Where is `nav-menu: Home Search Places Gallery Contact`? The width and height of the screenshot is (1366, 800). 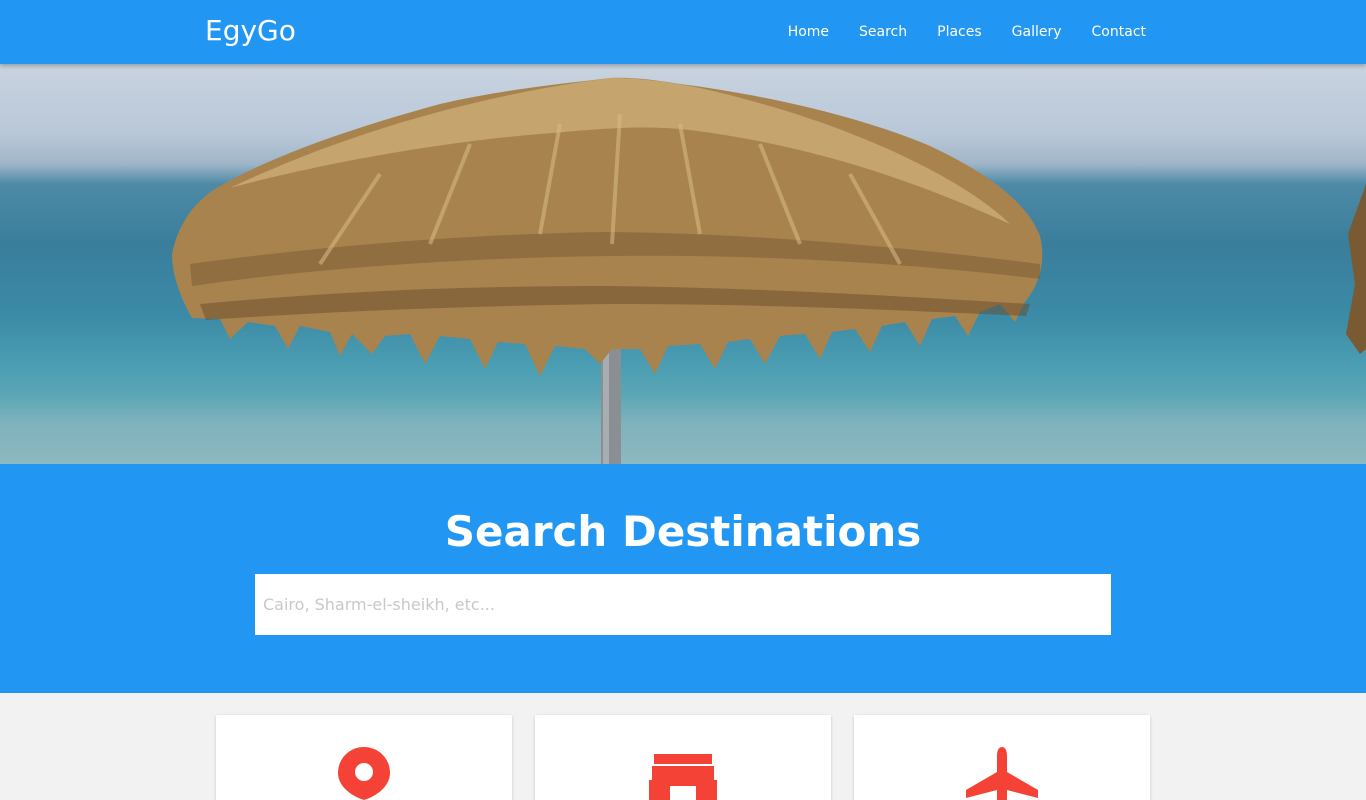
nav-menu: Home Search Places Gallery Contact is located at coordinates (959, 32).